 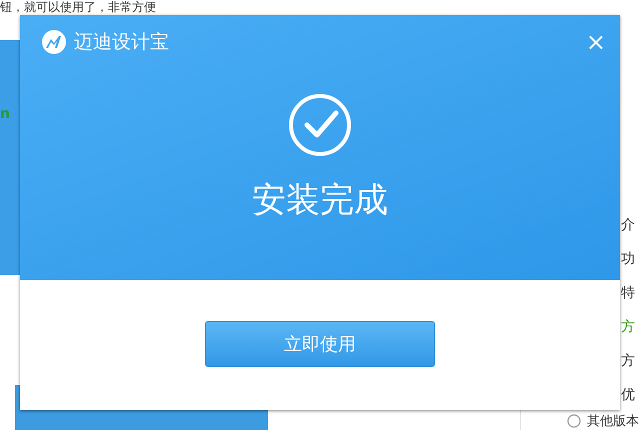 What do you see at coordinates (630, 293) in the screenshot?
I see `nav-link: 特` at bounding box center [630, 293].